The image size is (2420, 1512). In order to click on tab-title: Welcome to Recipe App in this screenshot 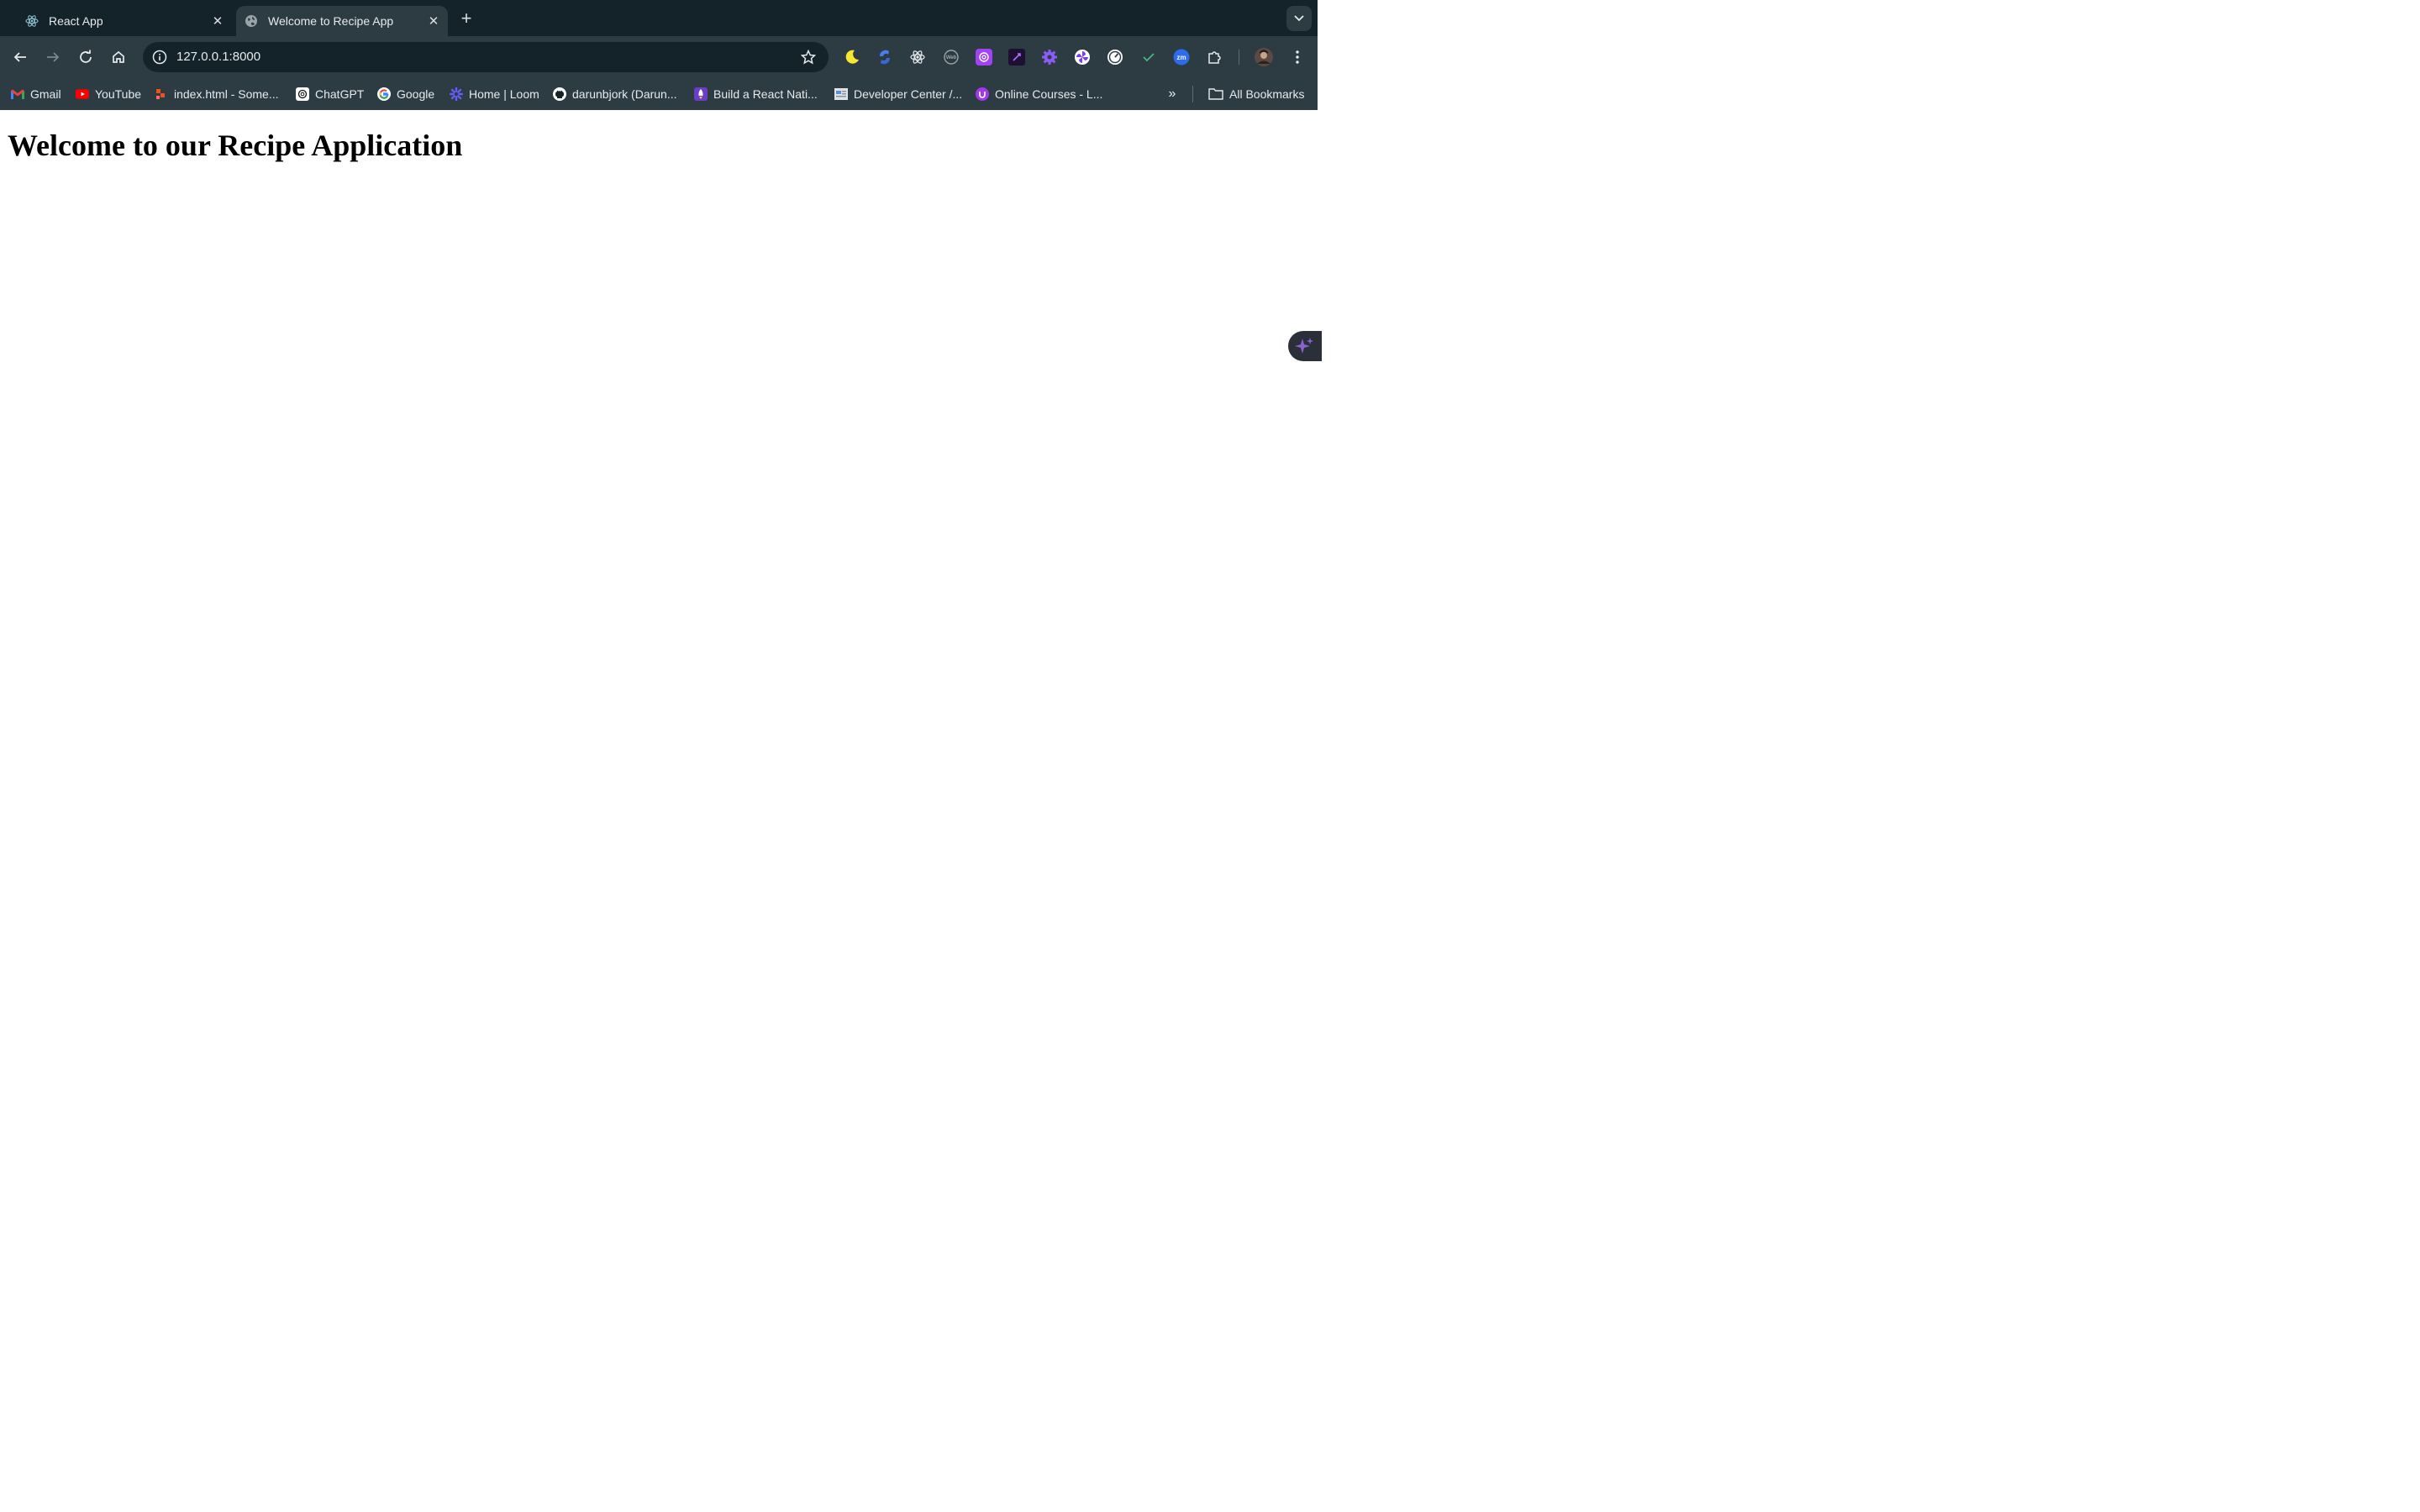, I will do `click(331, 21)`.